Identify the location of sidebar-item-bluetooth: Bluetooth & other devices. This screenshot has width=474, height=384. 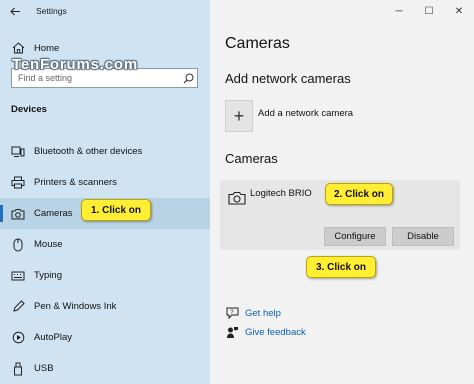
(105, 151).